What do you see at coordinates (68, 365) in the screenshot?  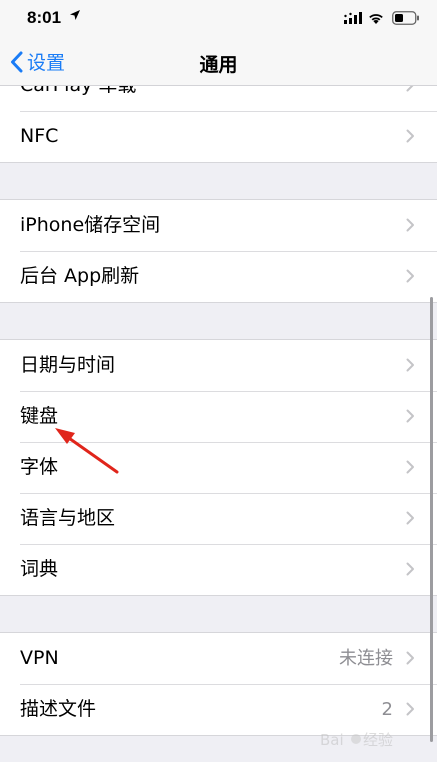 I see `row-label: 日期与时间` at bounding box center [68, 365].